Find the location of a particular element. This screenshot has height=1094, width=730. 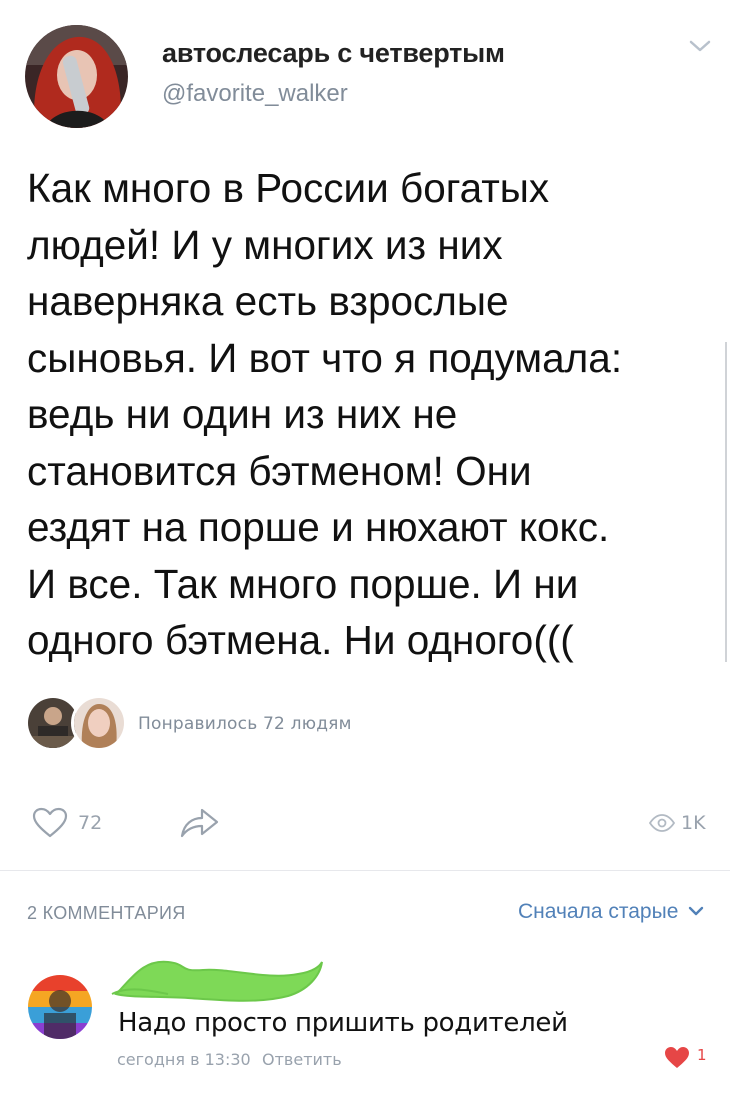

liked-by-text: Понравилось 72 людям is located at coordinates (245, 724).